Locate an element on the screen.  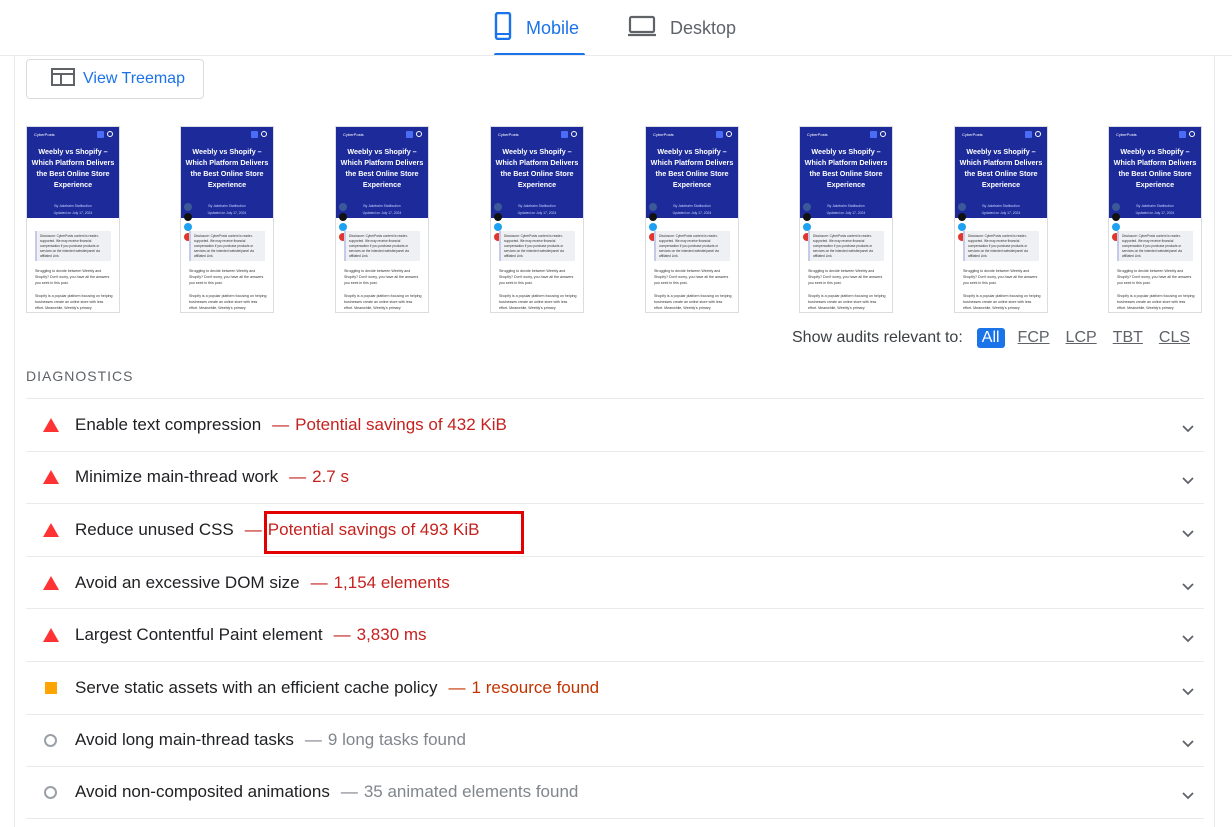
filter-lcp: LCP is located at coordinates (1081, 338).